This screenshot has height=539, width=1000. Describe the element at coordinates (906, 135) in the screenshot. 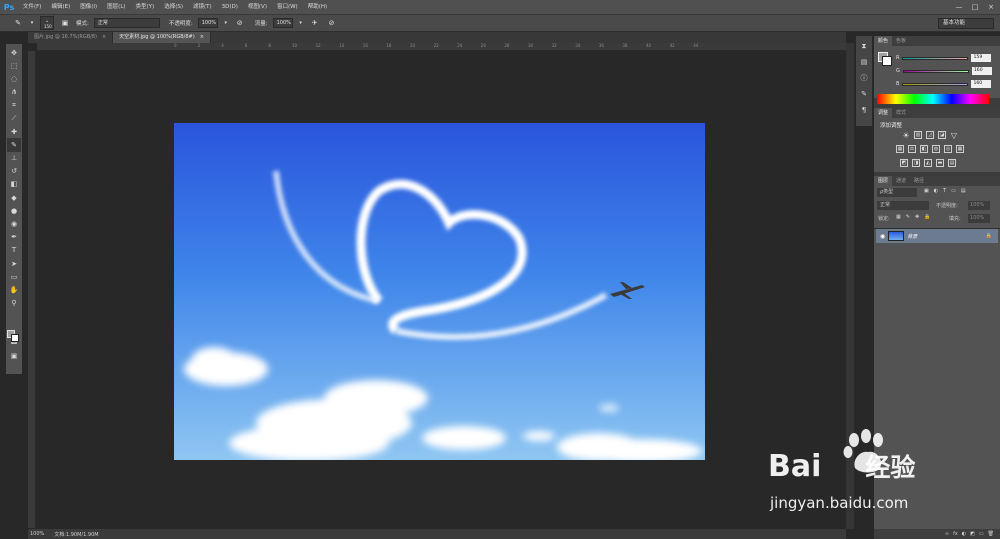

I see `brightness-icon: ☀` at that location.